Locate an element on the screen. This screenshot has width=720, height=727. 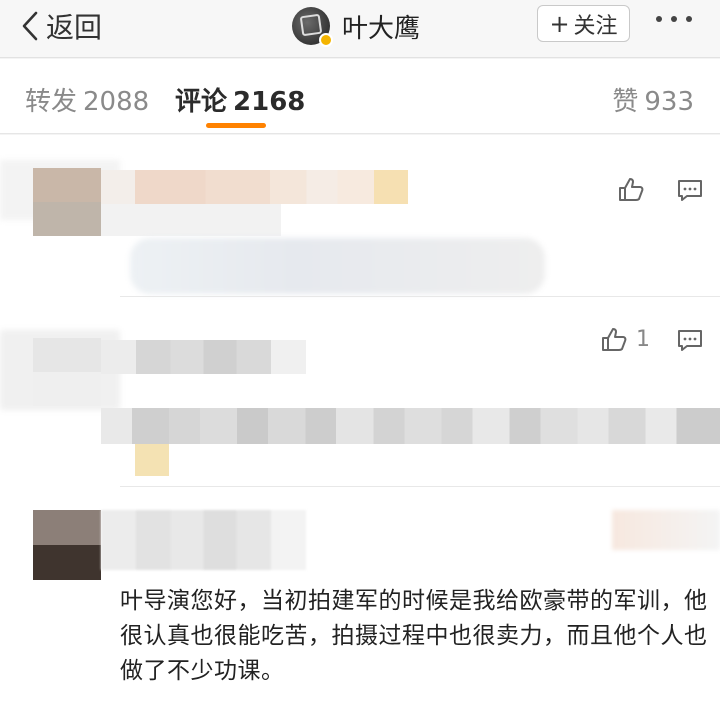
top-nav-bar: 返回 叶大鹰 + 关注 is located at coordinates (360, 29).